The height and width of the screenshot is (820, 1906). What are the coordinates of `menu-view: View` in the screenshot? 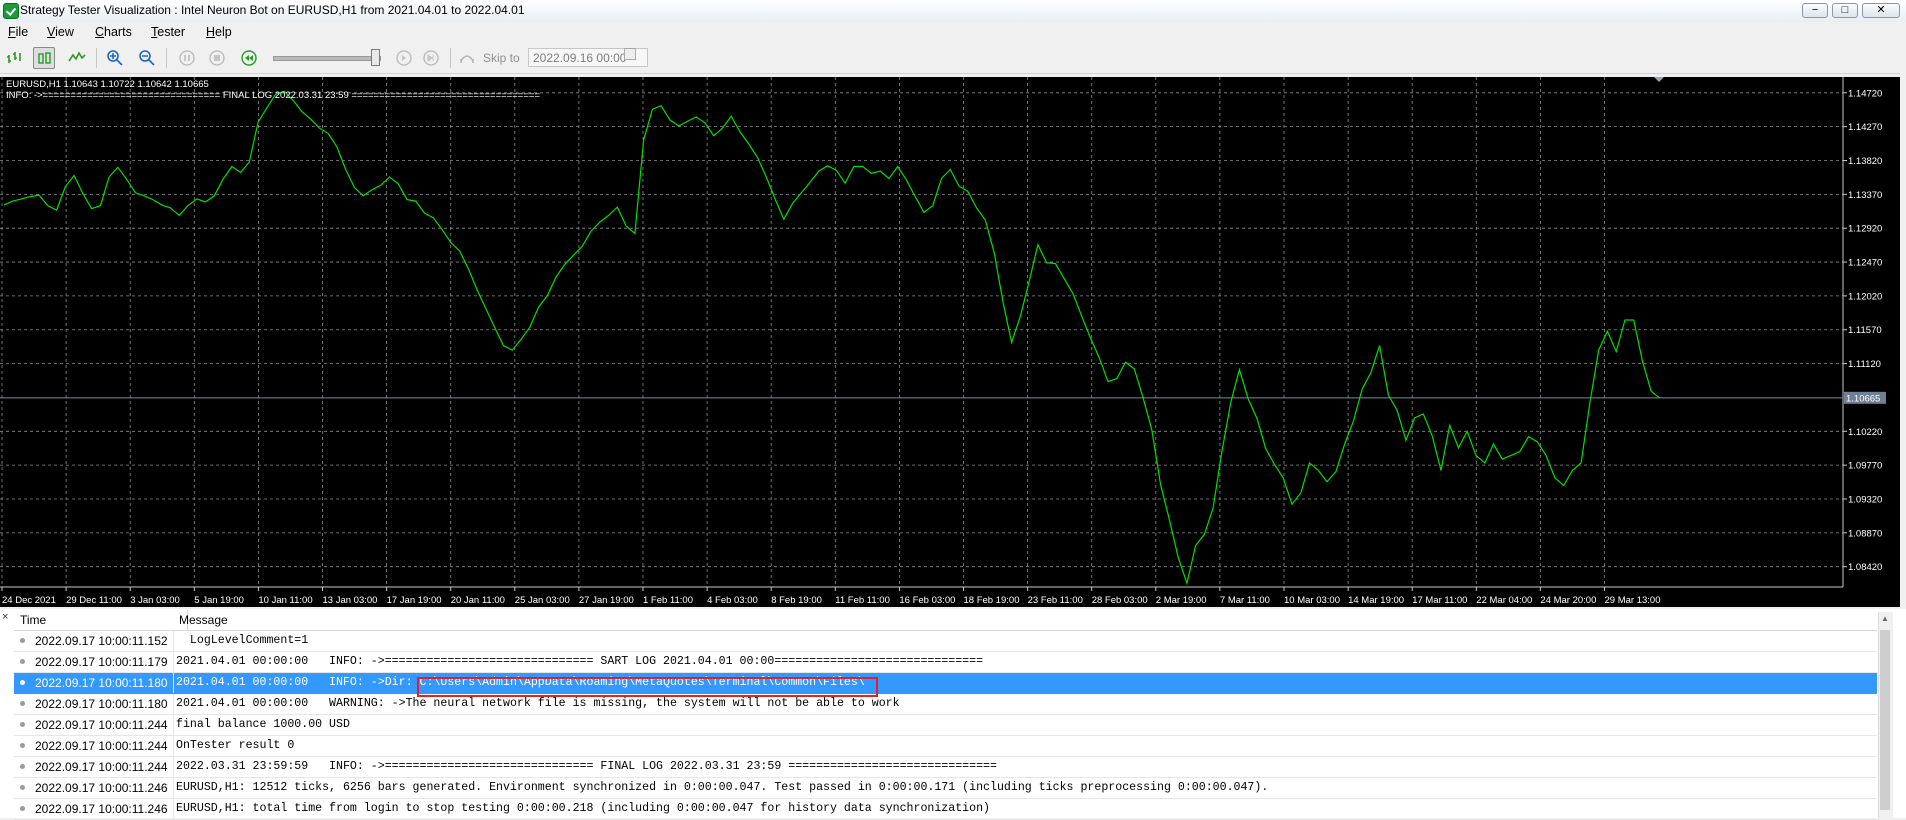 It's located at (60, 32).